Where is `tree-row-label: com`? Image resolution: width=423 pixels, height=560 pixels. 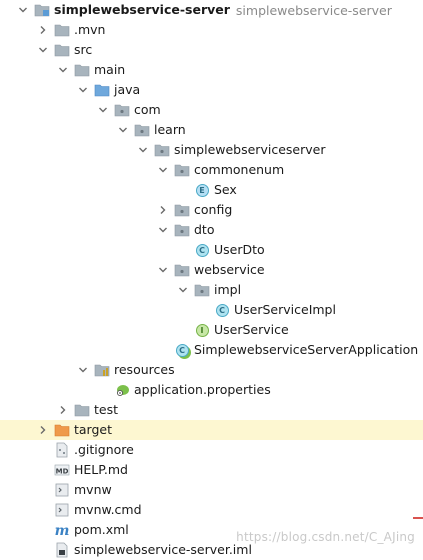
tree-row-label: com is located at coordinates (147, 109).